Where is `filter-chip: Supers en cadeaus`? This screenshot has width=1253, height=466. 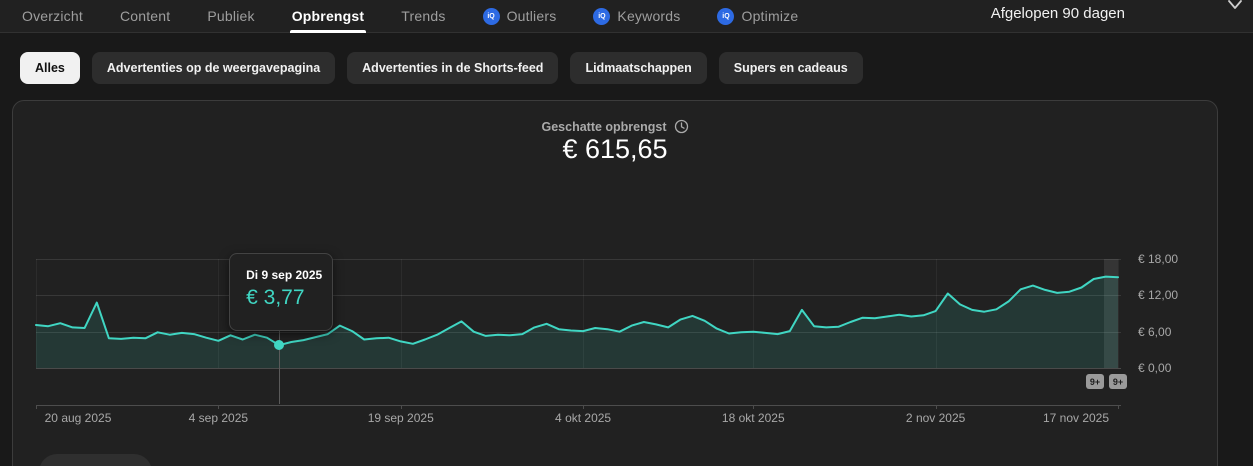 filter-chip: Supers en cadeaus is located at coordinates (790, 68).